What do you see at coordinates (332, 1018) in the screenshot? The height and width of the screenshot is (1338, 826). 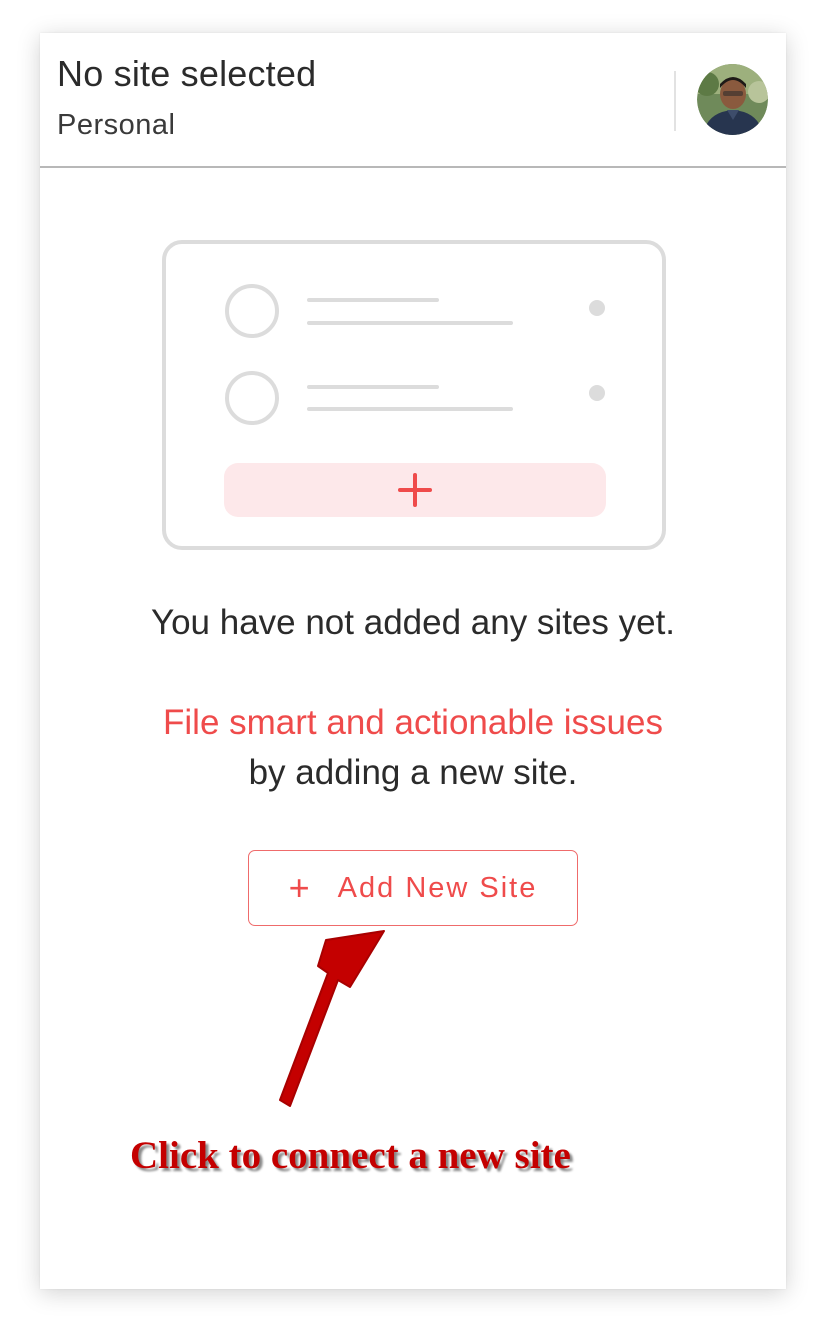 I see `pointer-arrow-icon` at bounding box center [332, 1018].